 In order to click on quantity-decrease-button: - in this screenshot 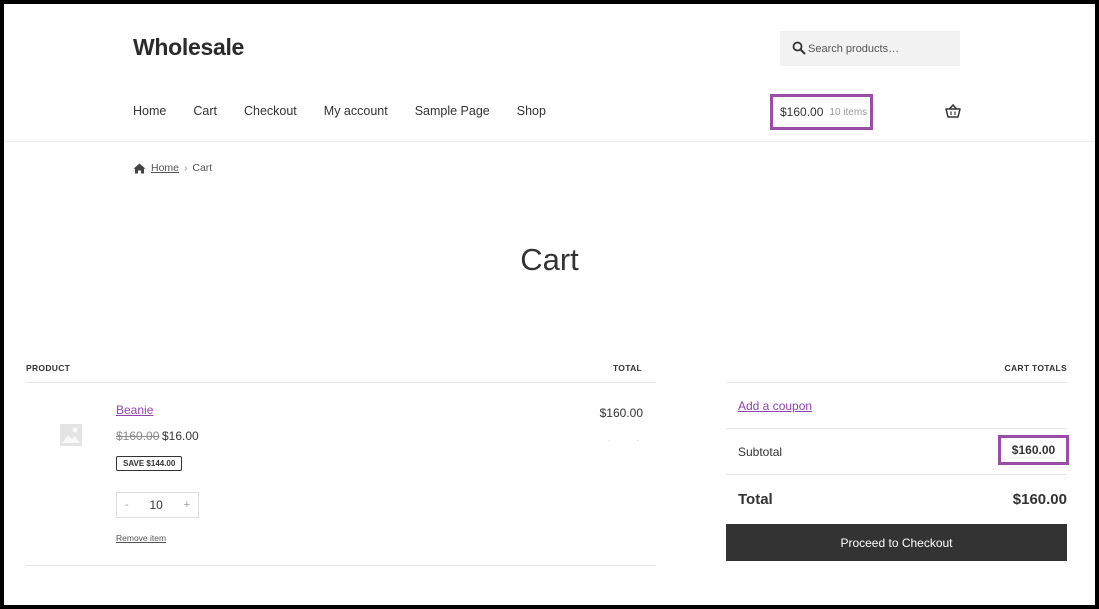, I will do `click(127, 505)`.